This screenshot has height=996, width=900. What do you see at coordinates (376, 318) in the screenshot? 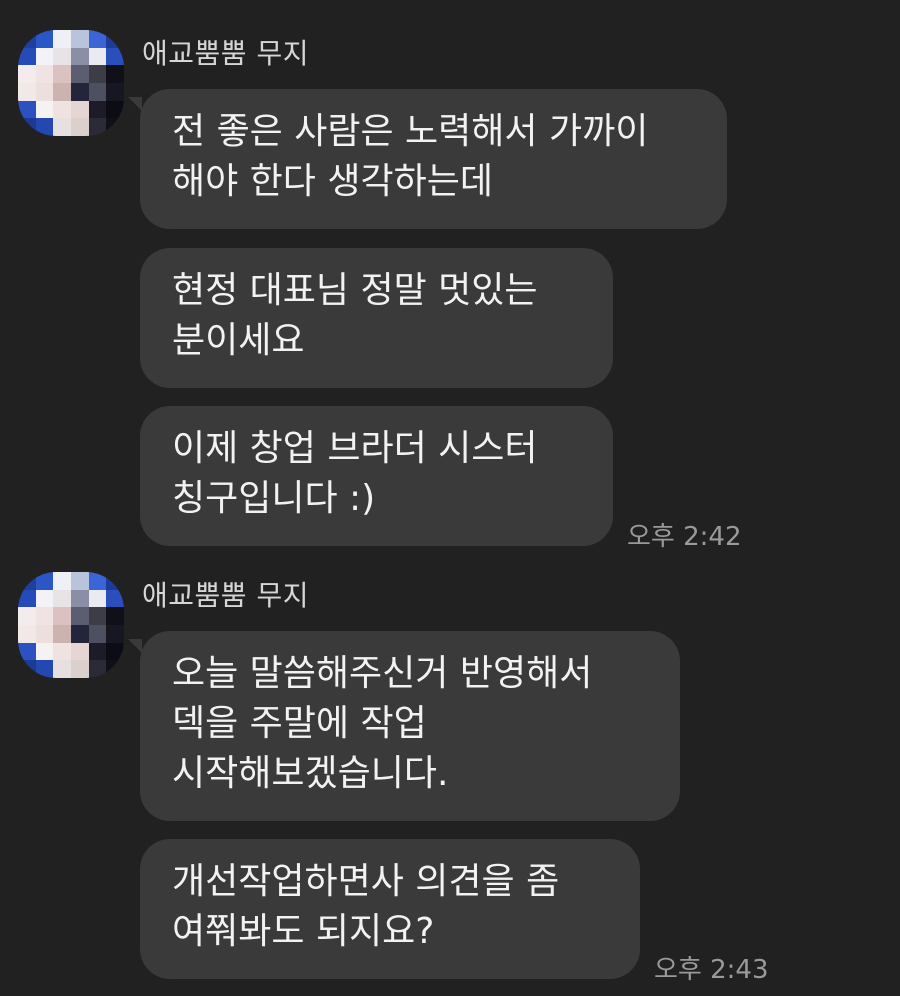
I see `message-bubble: 현정 대표님 정말 멋있는 분이세요` at bounding box center [376, 318].